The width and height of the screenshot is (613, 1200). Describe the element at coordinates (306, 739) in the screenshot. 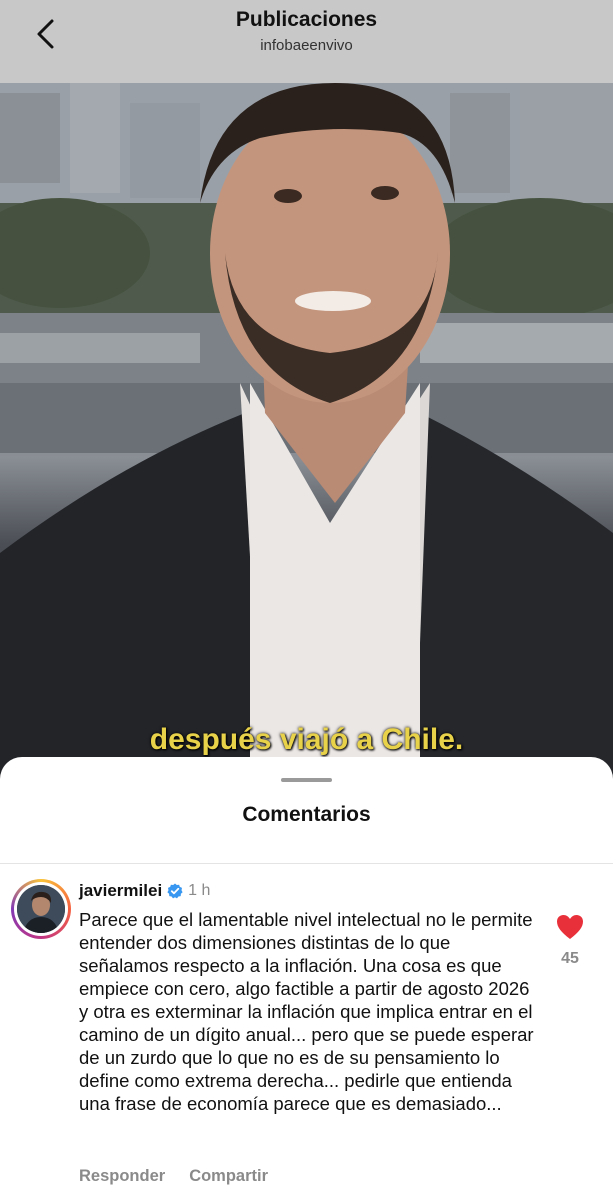

I see `video-caption: después viajó a Chile.` at that location.